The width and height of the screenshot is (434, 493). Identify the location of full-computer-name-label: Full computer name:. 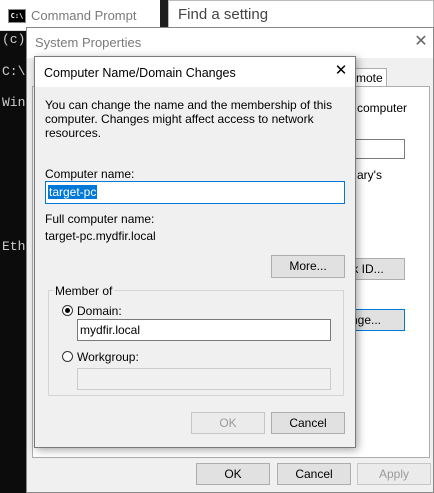
(100, 219).